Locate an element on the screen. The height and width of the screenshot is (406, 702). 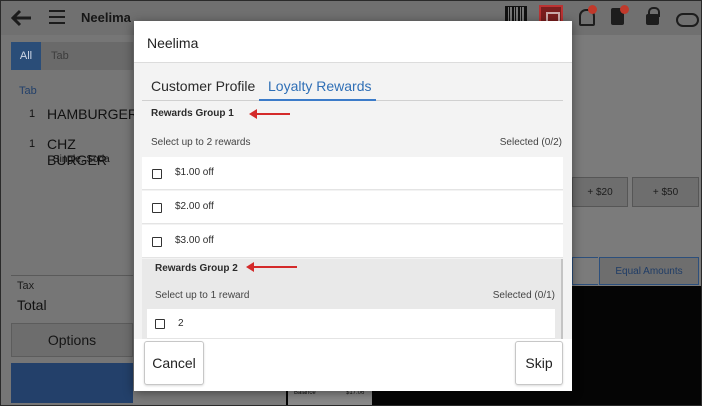
scrollbar is located at coordinates (562, 304).